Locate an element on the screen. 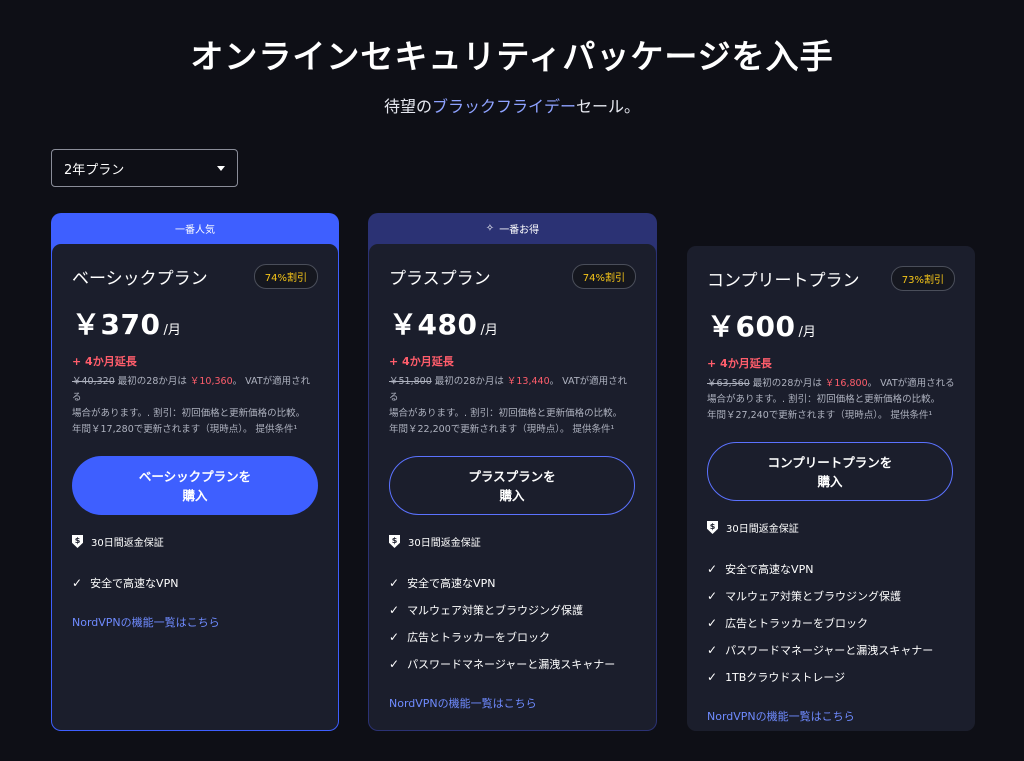 The height and width of the screenshot is (761, 1024). subtitle-highlight: ブラックフライデー is located at coordinates (503, 106).